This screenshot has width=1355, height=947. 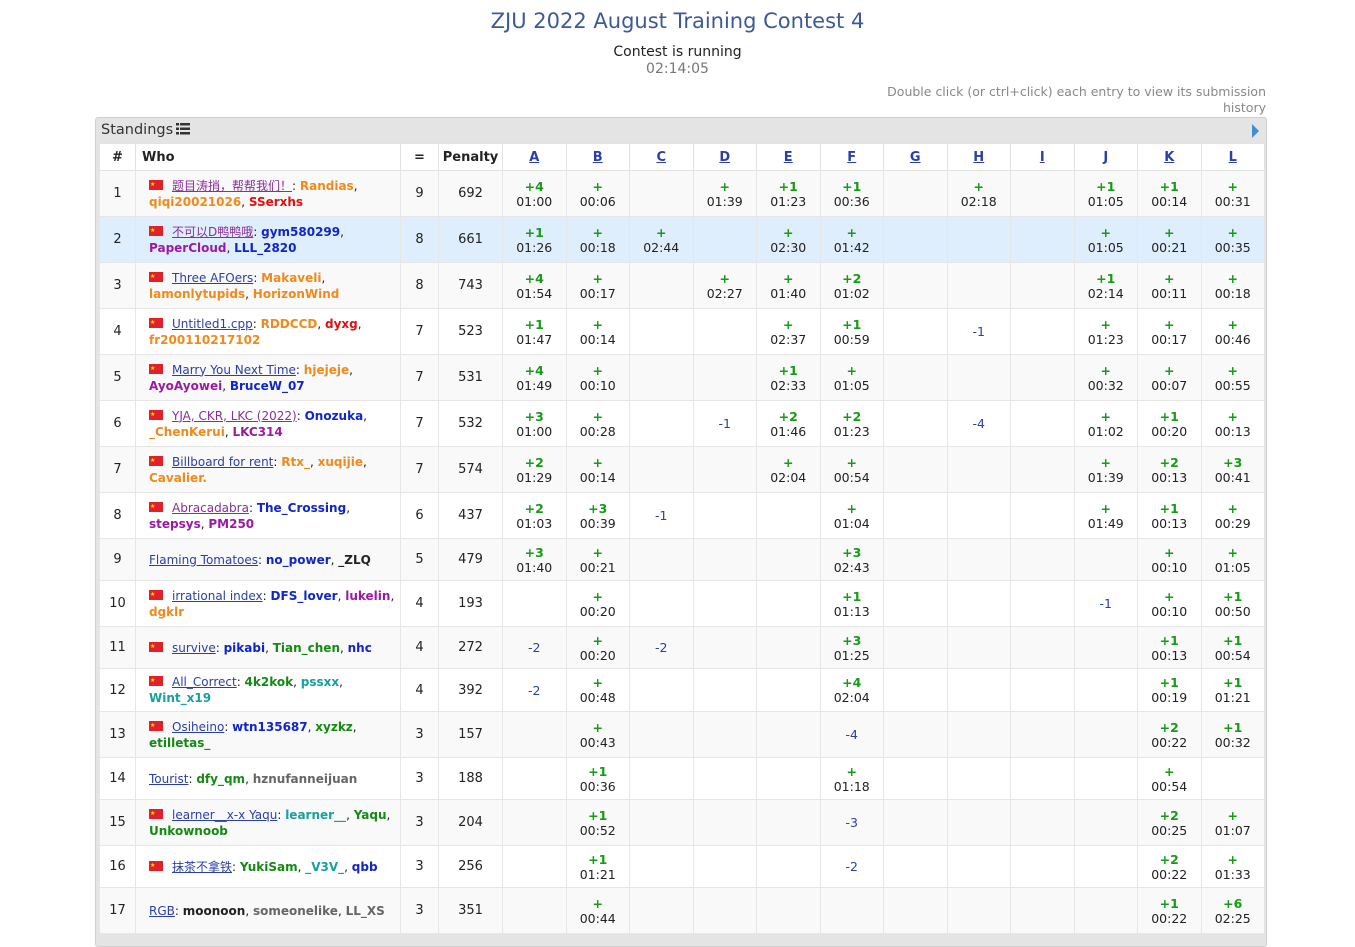 I want to click on team-name-link: Flaming Tomatoes, so click(x=203, y=560).